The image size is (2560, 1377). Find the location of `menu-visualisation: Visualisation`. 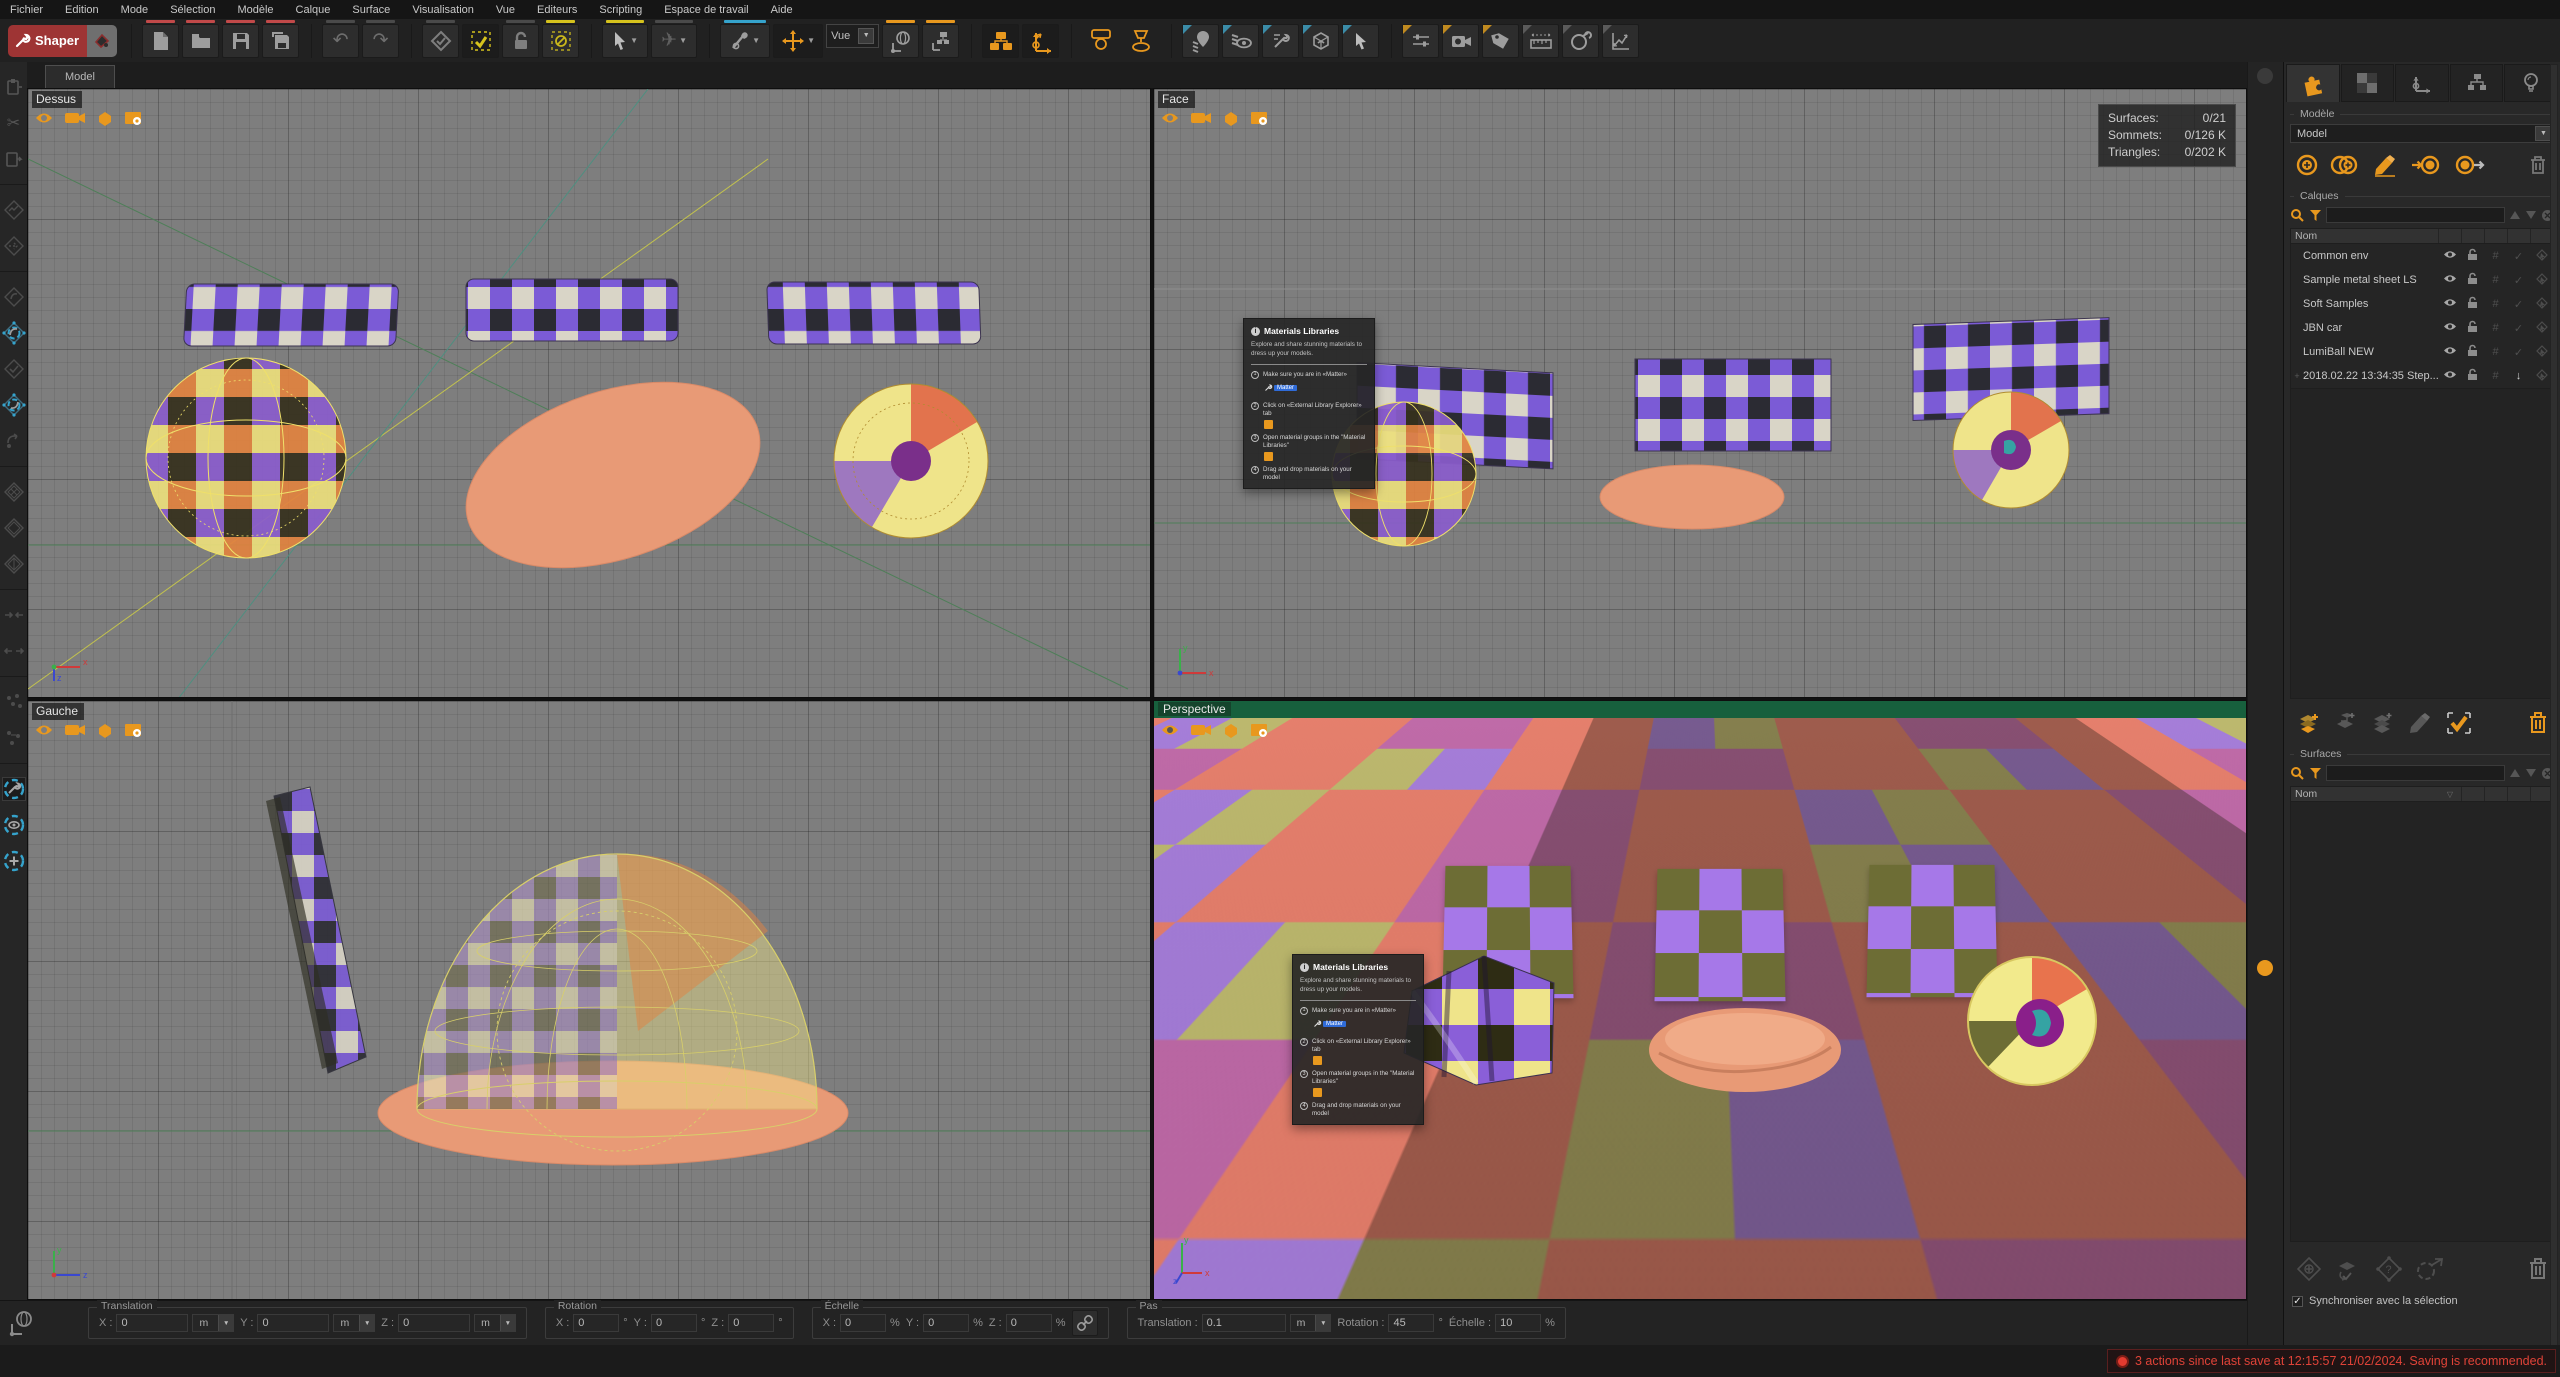

menu-visualisation: Visualisation is located at coordinates (443, 10).